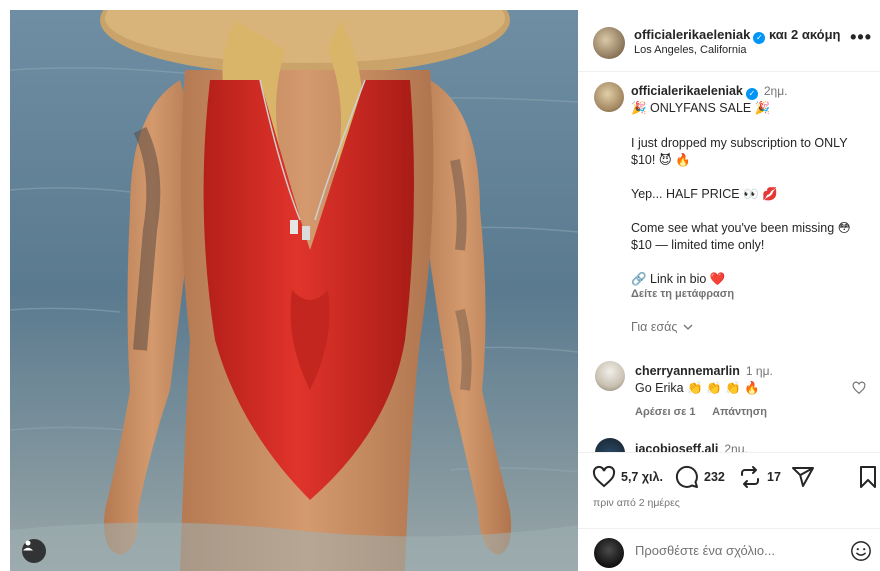  I want to click on comment-text: Go Erika 👏 👏 👏 🔥, so click(697, 388).